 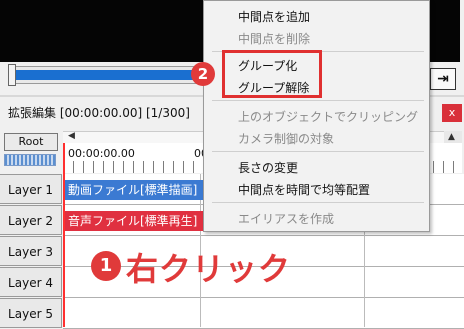 I want to click on time-ruler-label: 00:00:00.00, so click(x=101, y=153).